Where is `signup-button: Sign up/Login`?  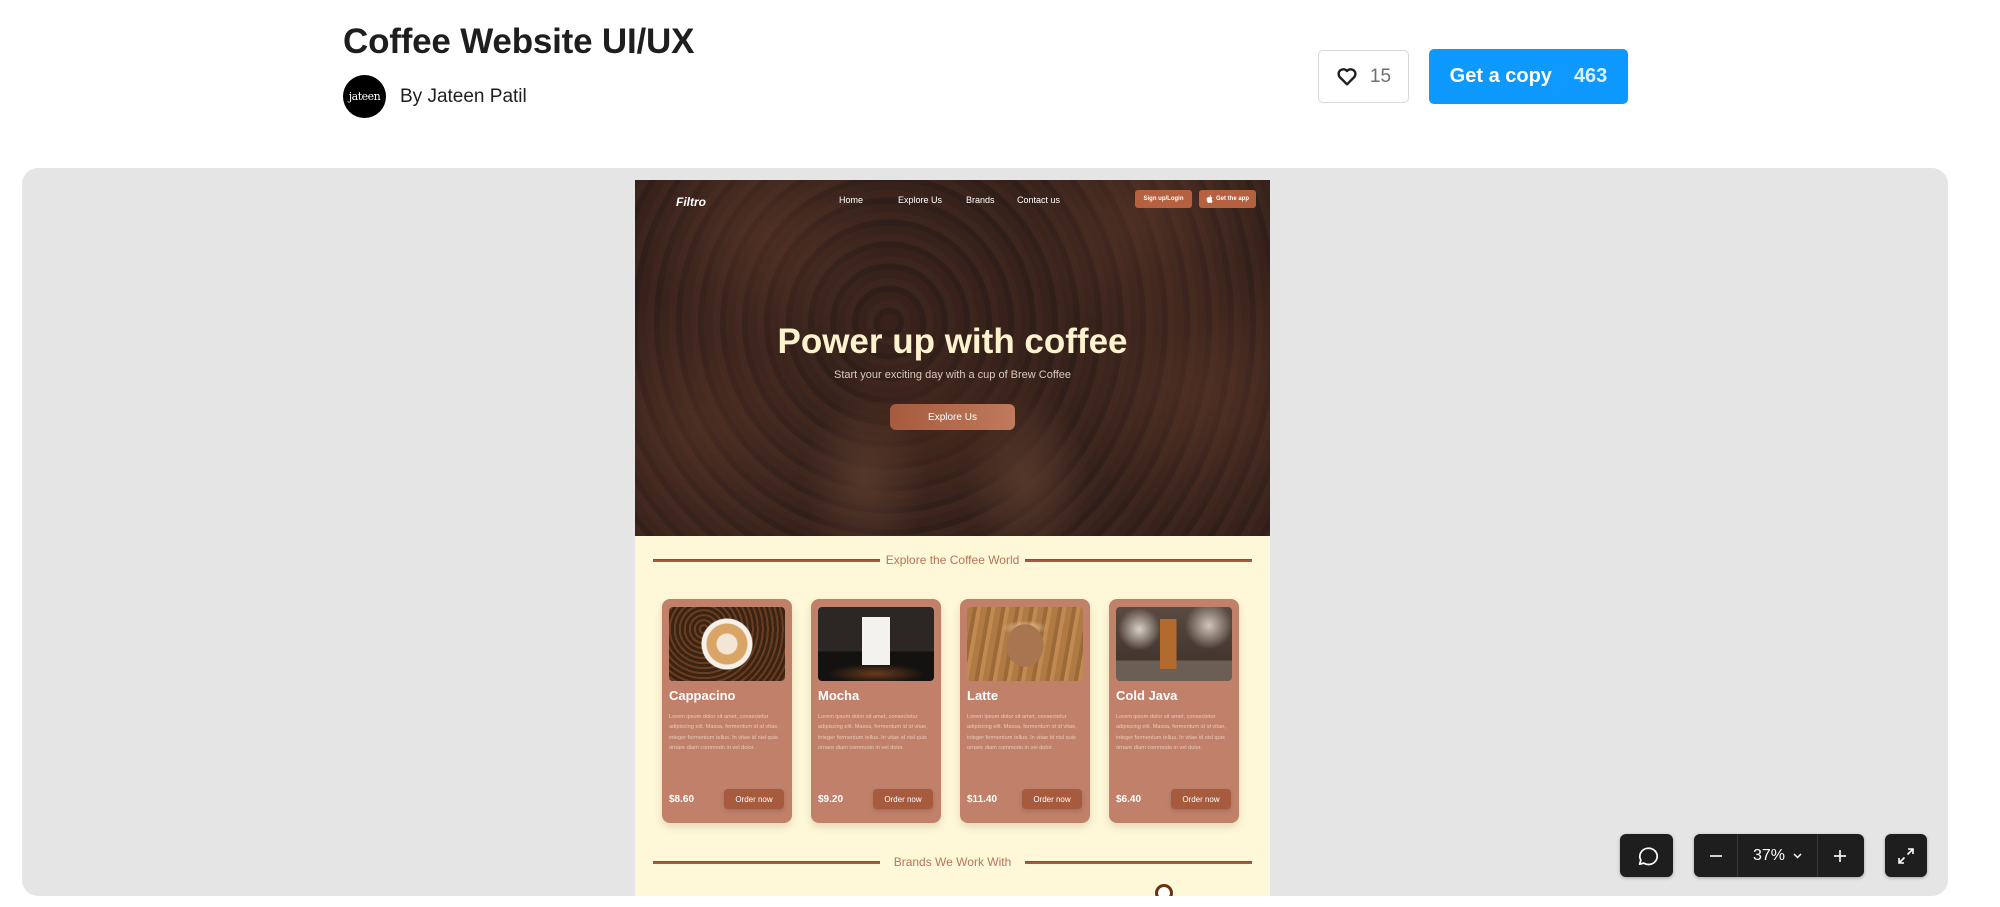
signup-button: Sign up/Login is located at coordinates (1163, 199).